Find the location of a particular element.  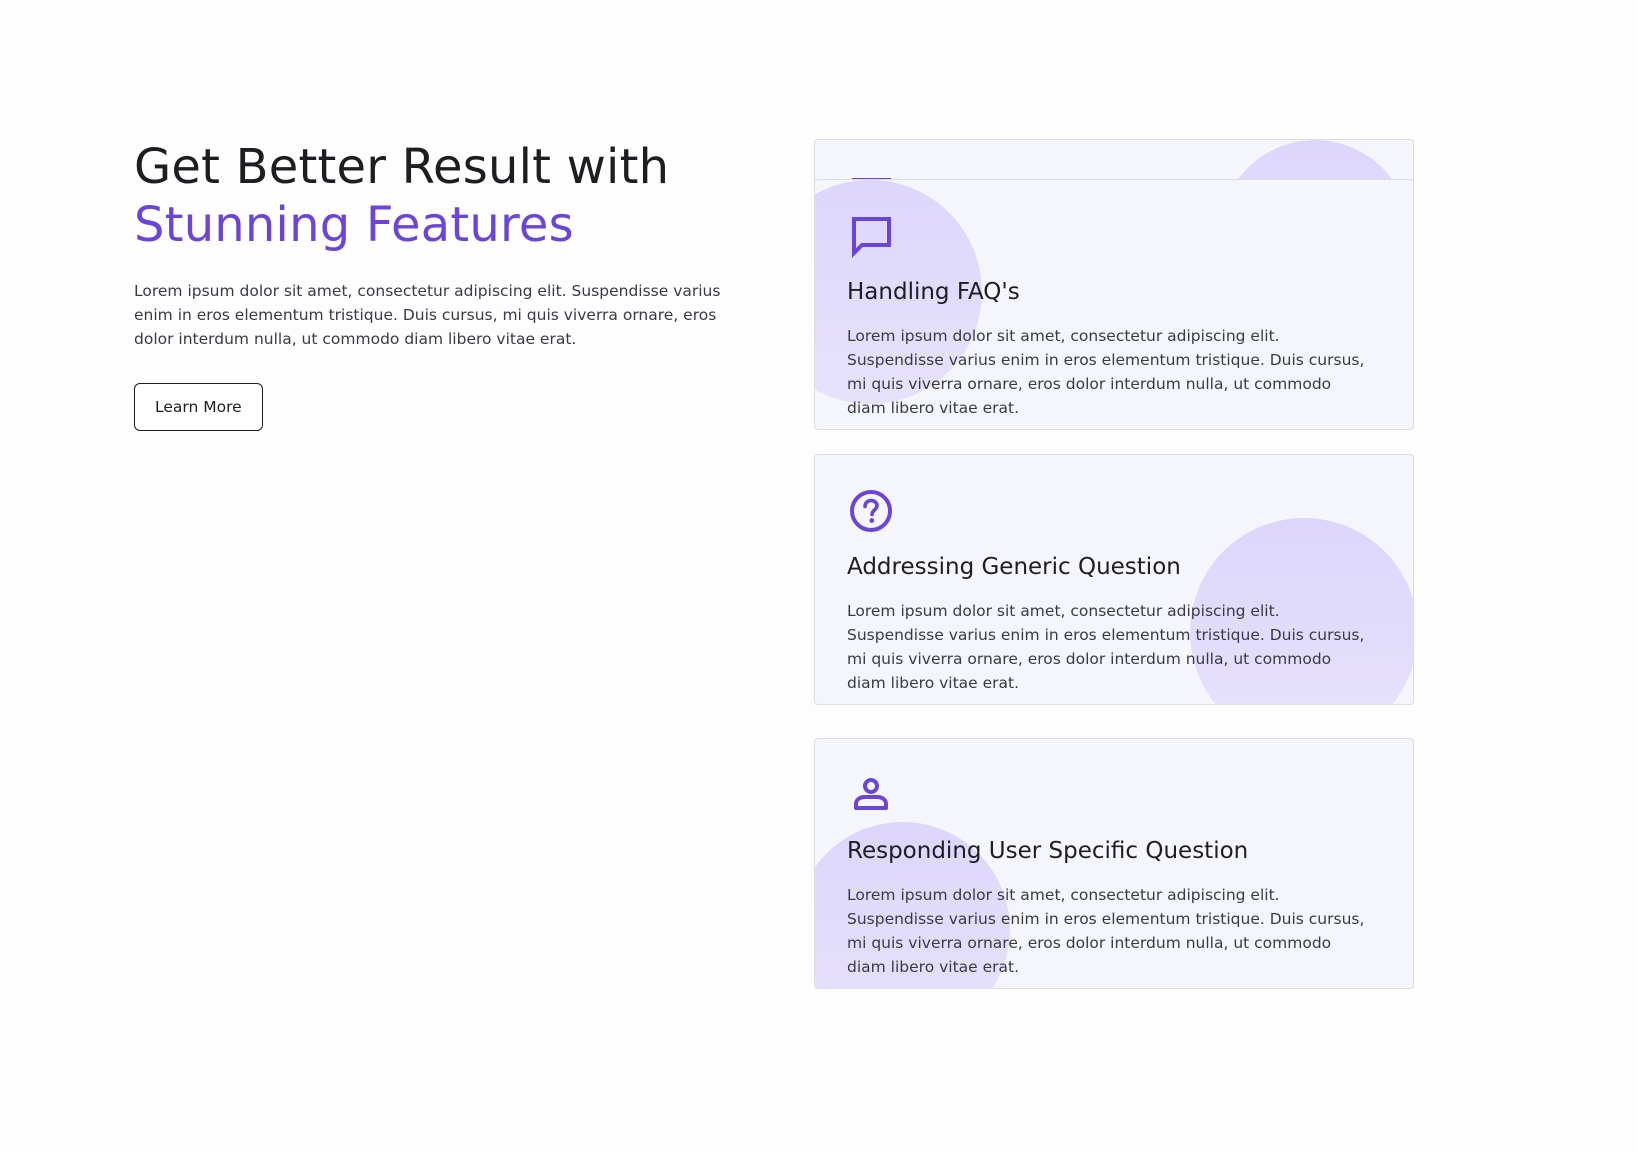

learn-more-button: Learn More is located at coordinates (198, 407).